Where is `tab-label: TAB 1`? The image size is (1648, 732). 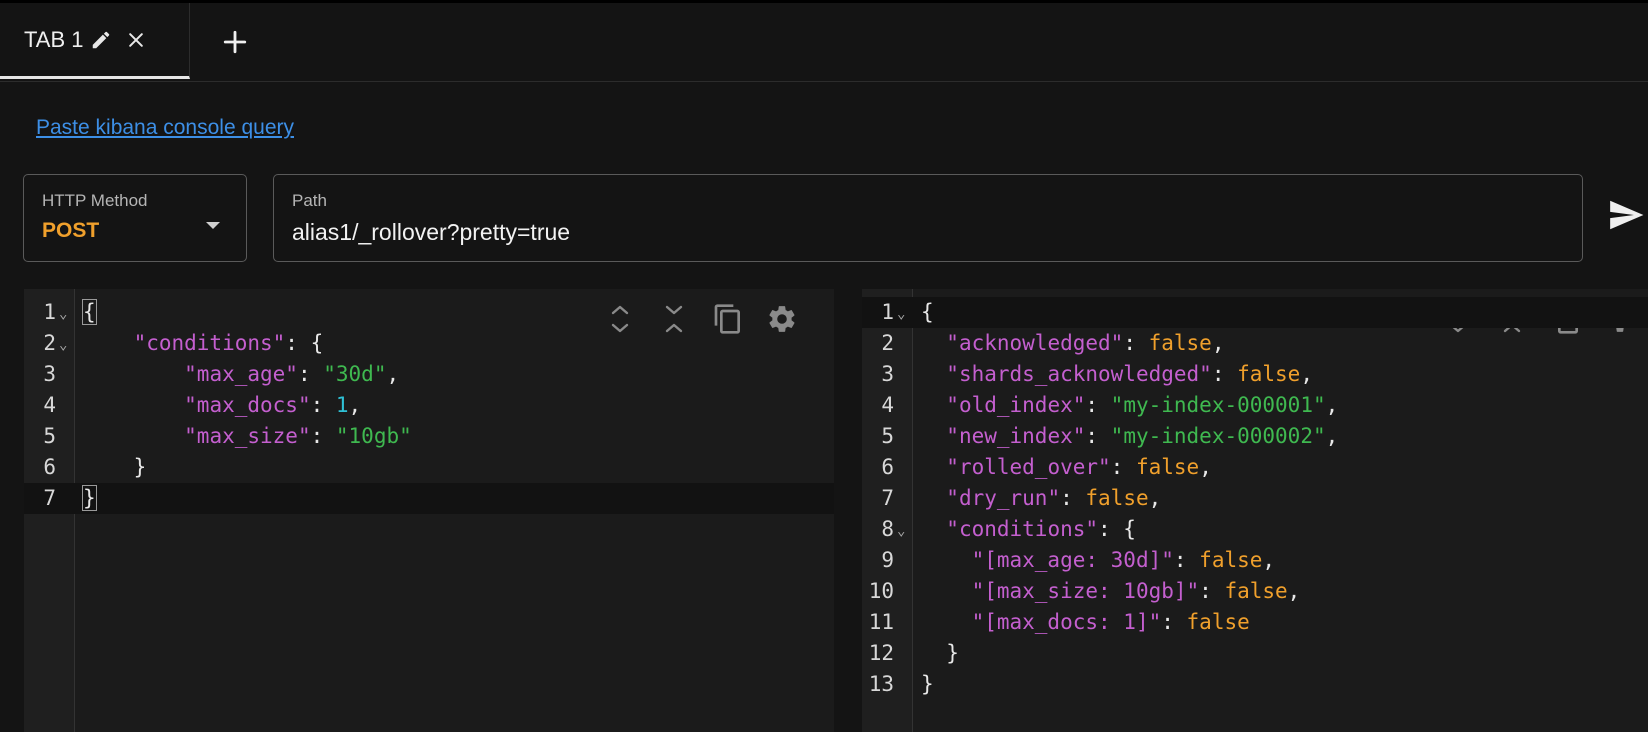
tab-label: TAB 1 is located at coordinates (54, 39).